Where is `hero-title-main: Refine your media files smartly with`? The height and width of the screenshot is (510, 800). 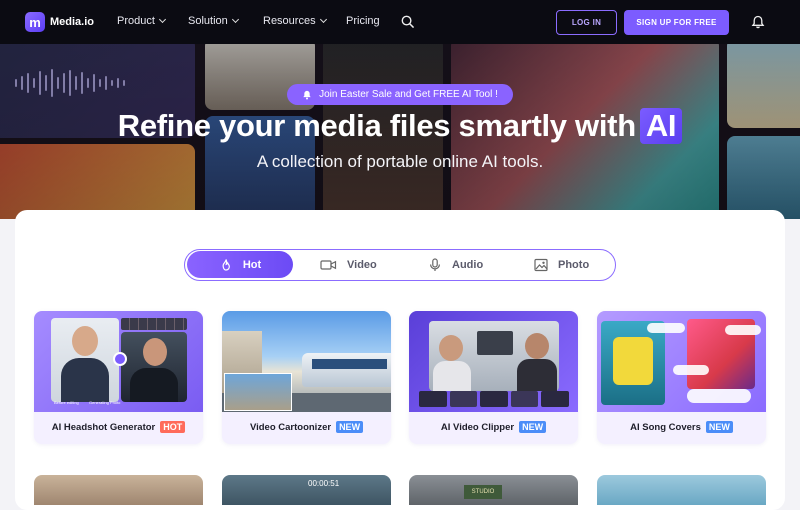 hero-title-main: Refine your media files smartly with is located at coordinates (376, 125).